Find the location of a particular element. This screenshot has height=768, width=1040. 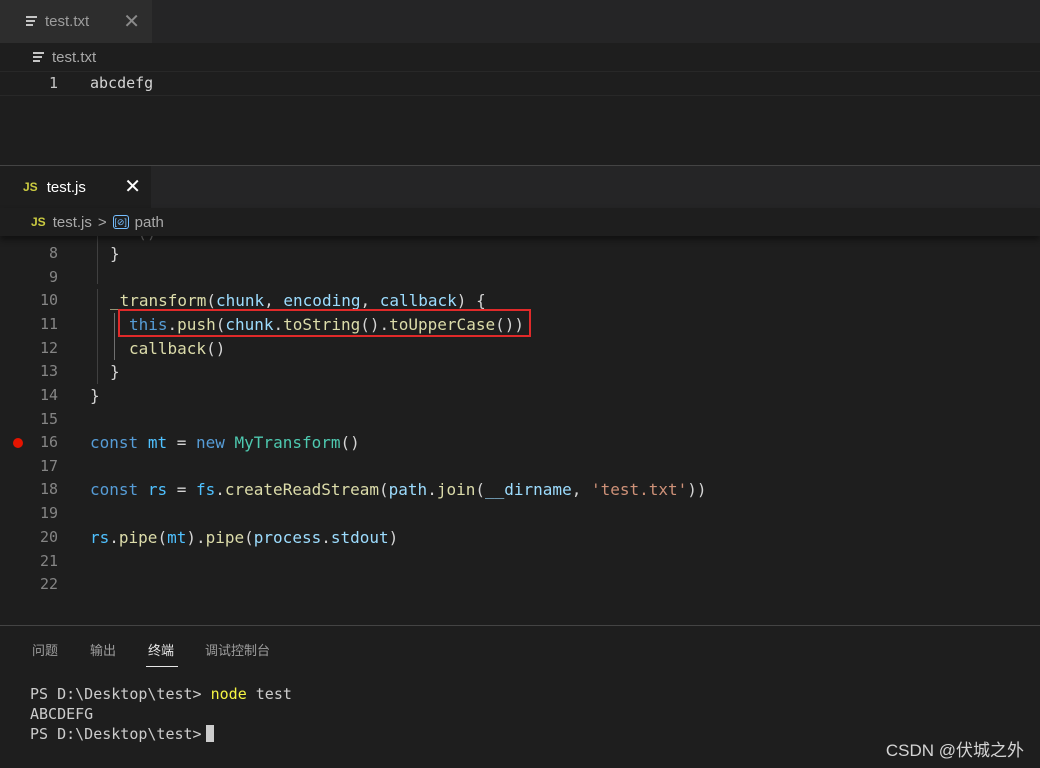

line-number: 14 is located at coordinates (48, 395).